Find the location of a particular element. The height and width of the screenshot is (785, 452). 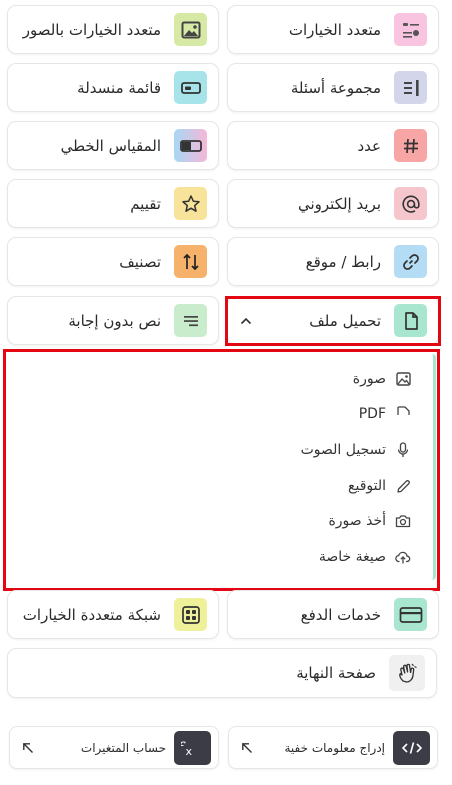

question-type-linear-scale: المقياس الخطي is located at coordinates (113, 145).